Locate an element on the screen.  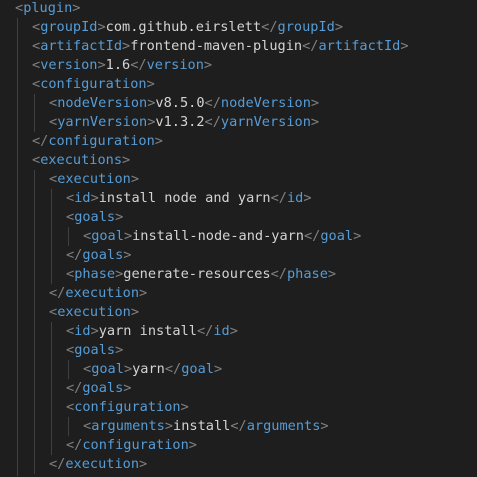
xml-closing-tag-name: goal is located at coordinates (337, 236).